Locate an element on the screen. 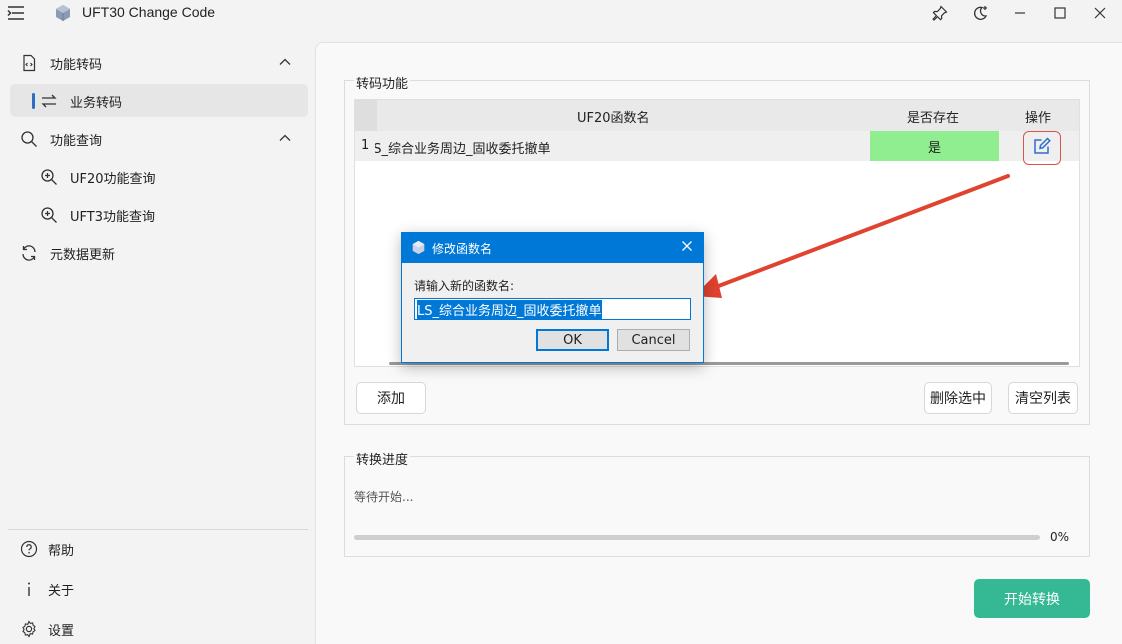 The height and width of the screenshot is (644, 1122). sidebar-item-help: 帮助 is located at coordinates (159, 548).